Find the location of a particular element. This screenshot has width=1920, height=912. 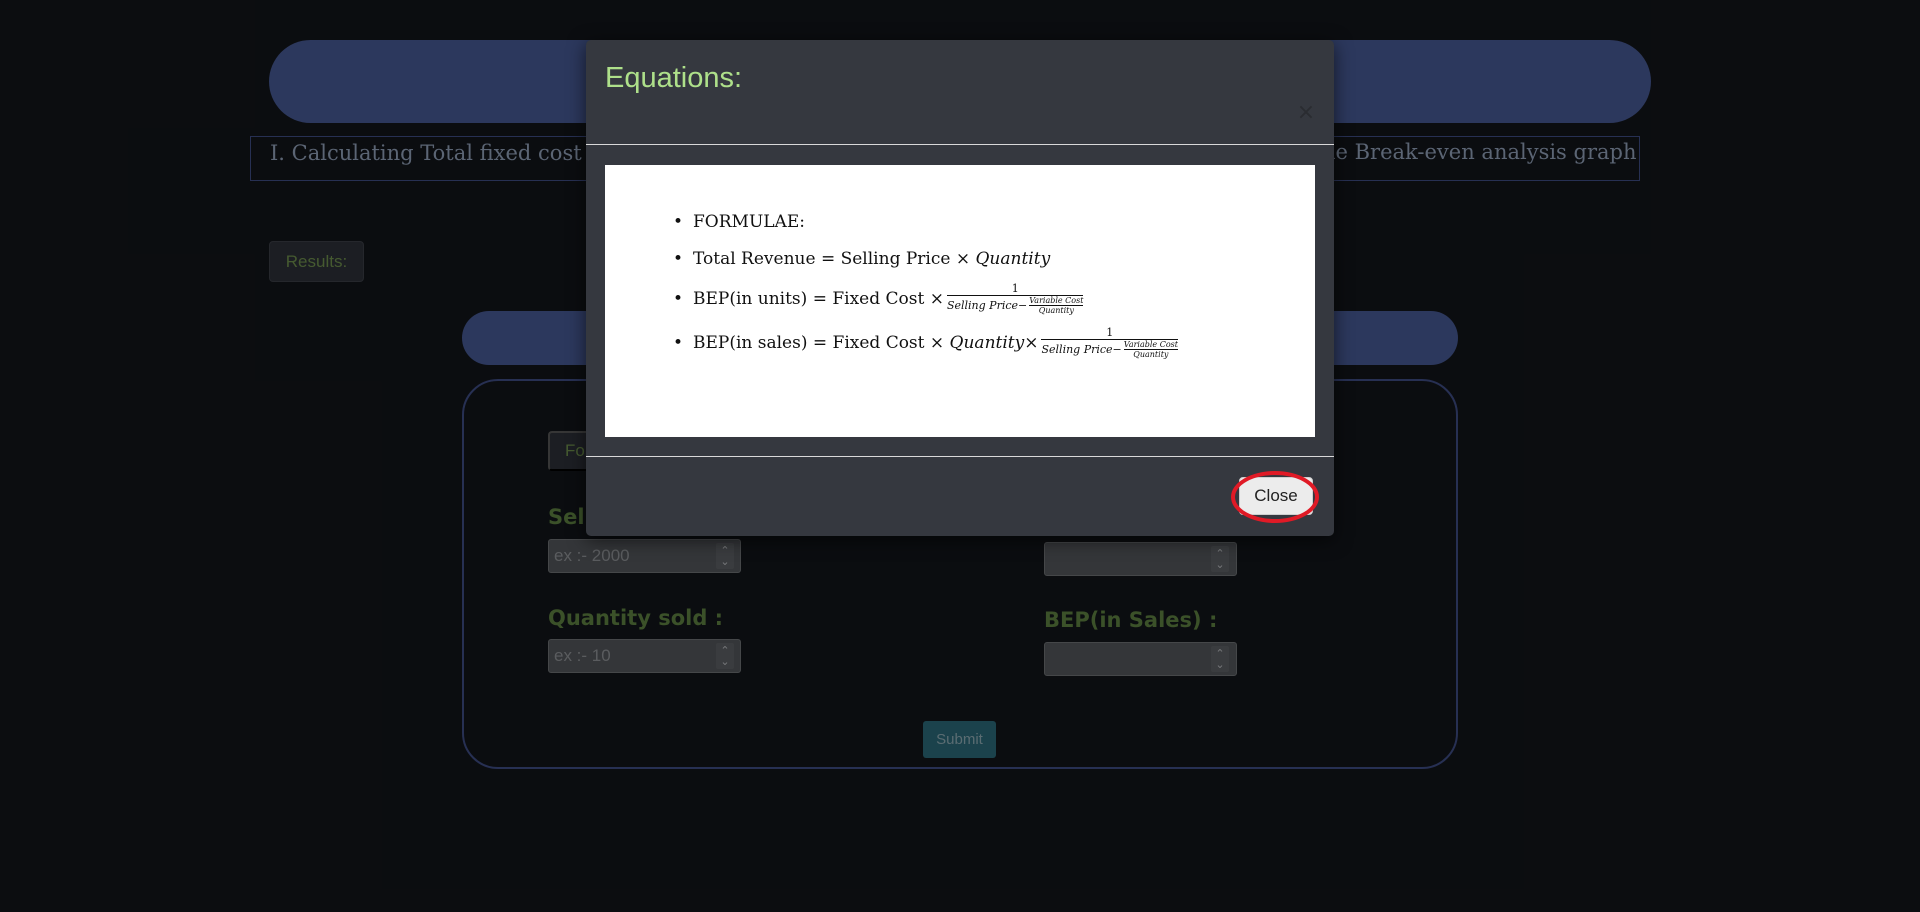

modal-title: Equations: is located at coordinates (674, 78).